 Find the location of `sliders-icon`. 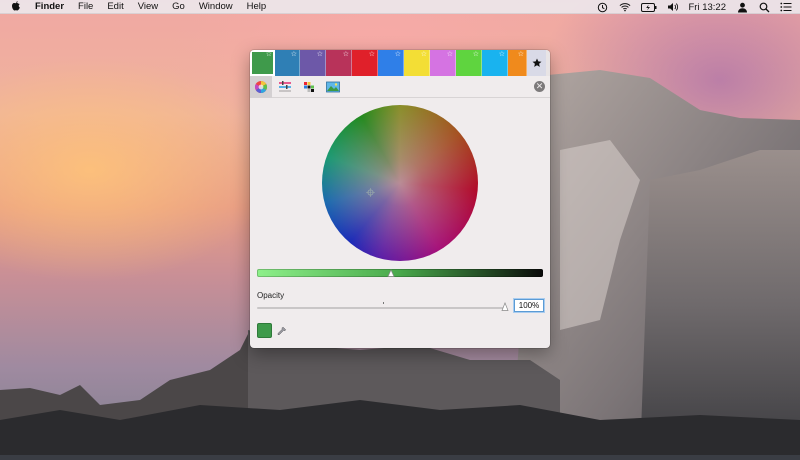

sliders-icon is located at coordinates (285, 86).